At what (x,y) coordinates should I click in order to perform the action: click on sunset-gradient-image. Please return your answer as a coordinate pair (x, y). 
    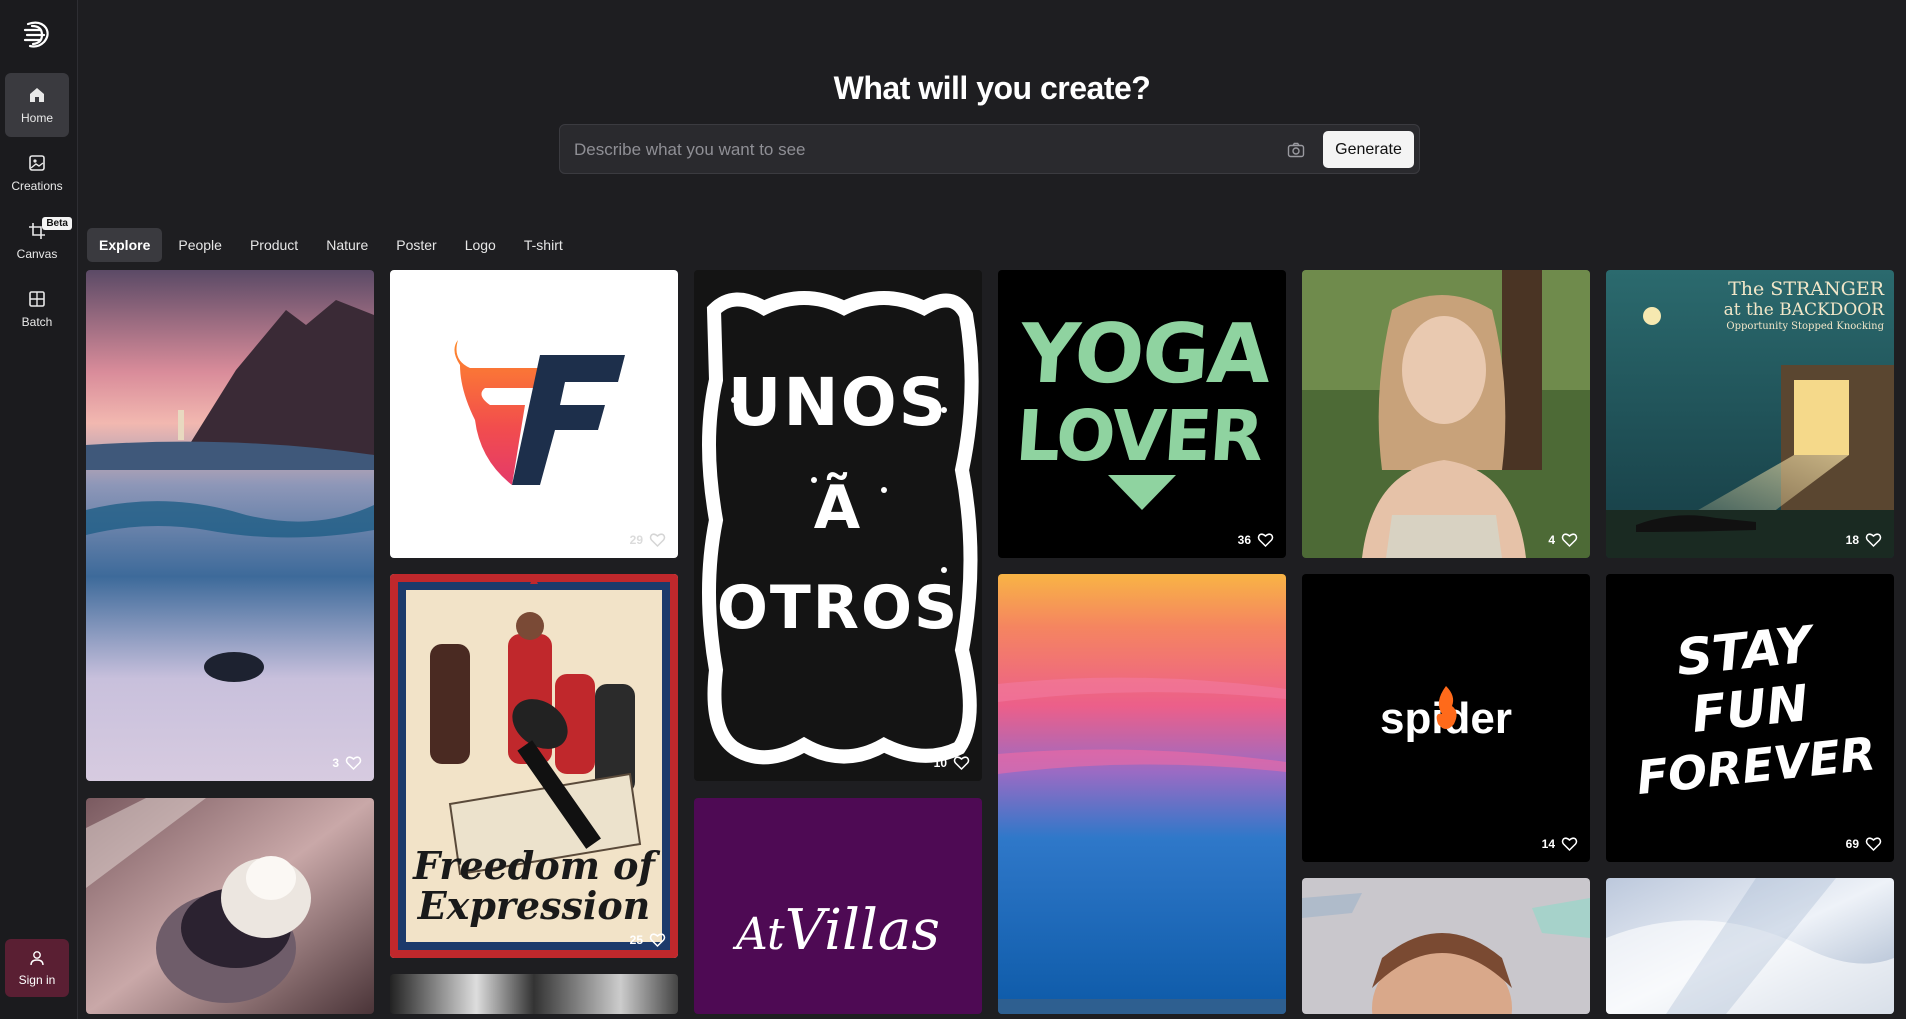
    Looking at the image, I should click on (1142, 794).